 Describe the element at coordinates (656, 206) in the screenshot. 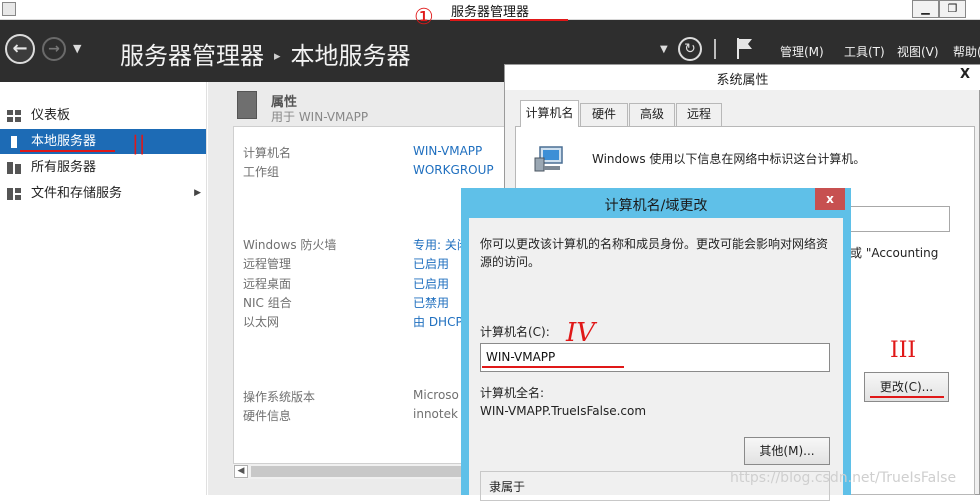

I see `dialog-title: 计算机名/域更改` at that location.